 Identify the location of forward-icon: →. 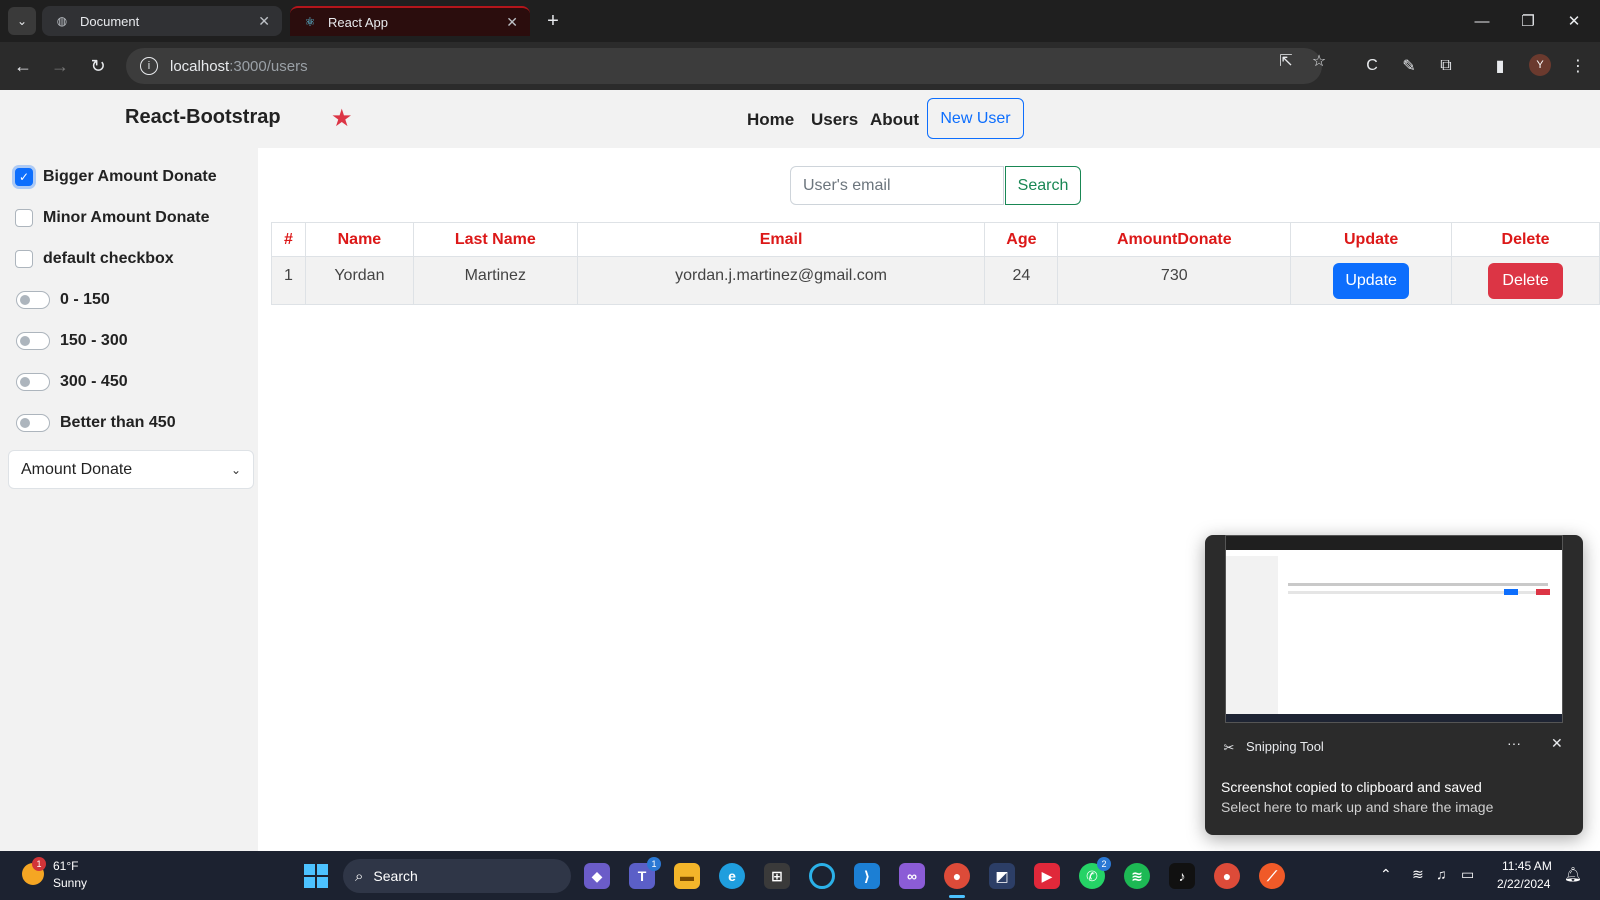
(60, 66).